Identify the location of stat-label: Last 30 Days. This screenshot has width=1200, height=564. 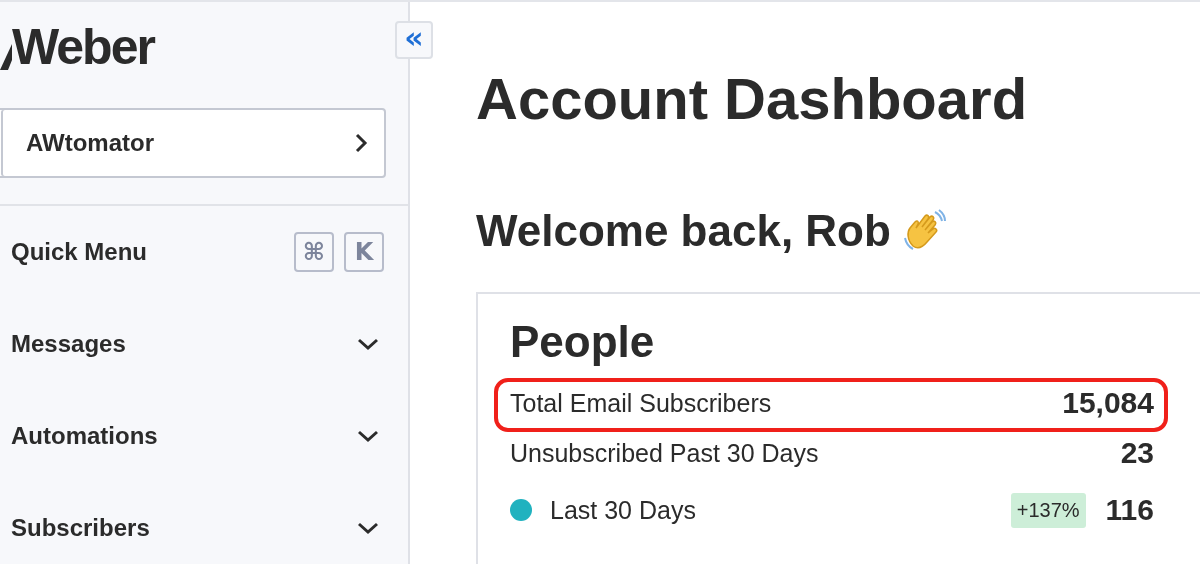
(623, 510).